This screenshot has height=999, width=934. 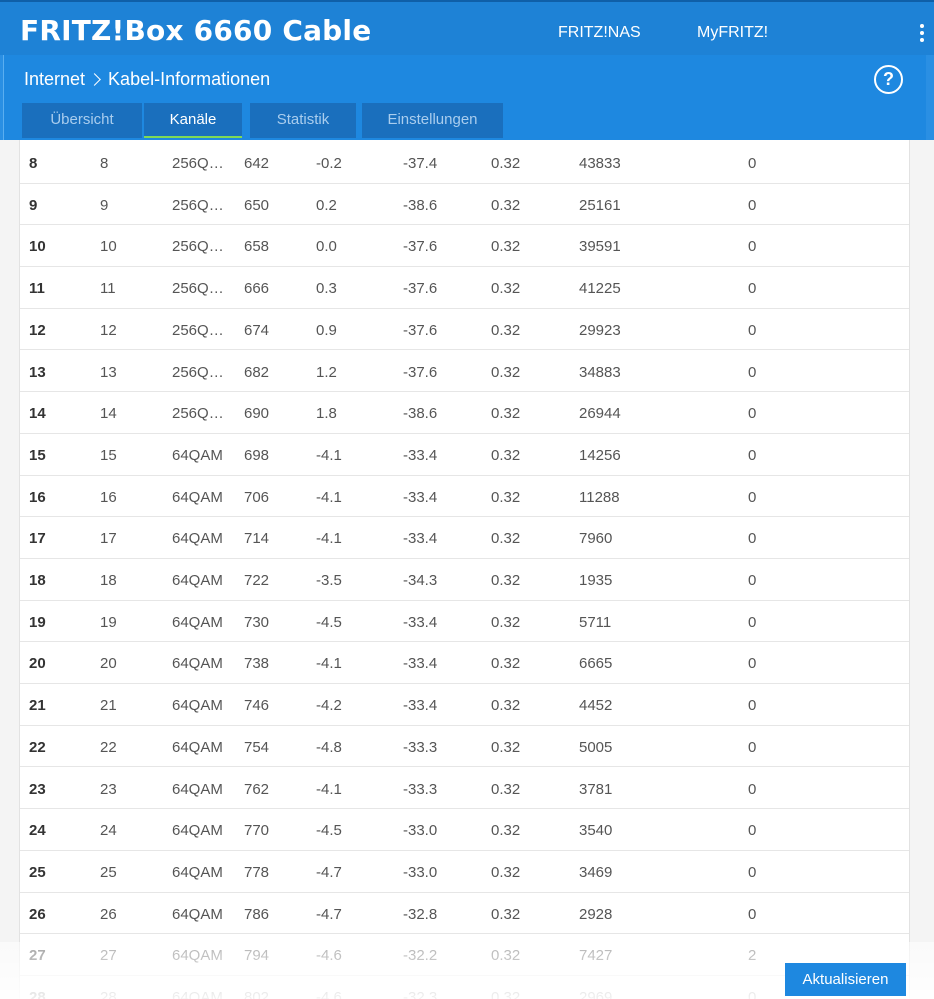 I want to click on table-cell: 738, so click(x=257, y=664).